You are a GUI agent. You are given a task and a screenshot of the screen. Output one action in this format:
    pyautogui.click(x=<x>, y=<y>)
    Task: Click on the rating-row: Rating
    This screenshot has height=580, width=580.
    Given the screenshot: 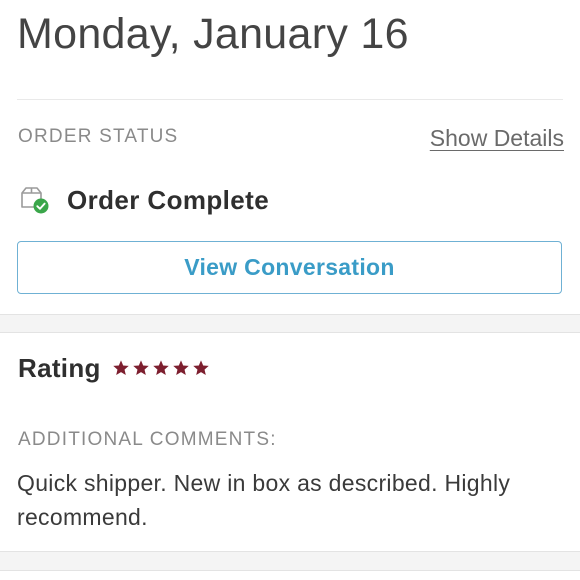 What is the action you would take?
    pyautogui.click(x=114, y=368)
    